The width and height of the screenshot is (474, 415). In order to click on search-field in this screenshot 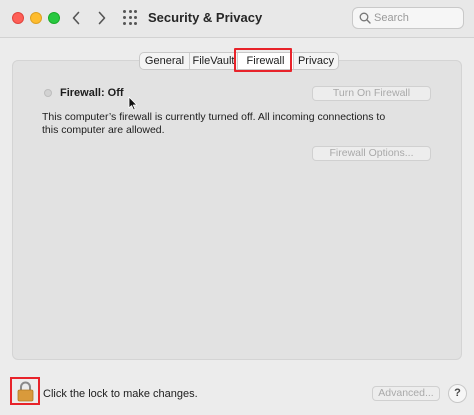, I will do `click(408, 18)`.